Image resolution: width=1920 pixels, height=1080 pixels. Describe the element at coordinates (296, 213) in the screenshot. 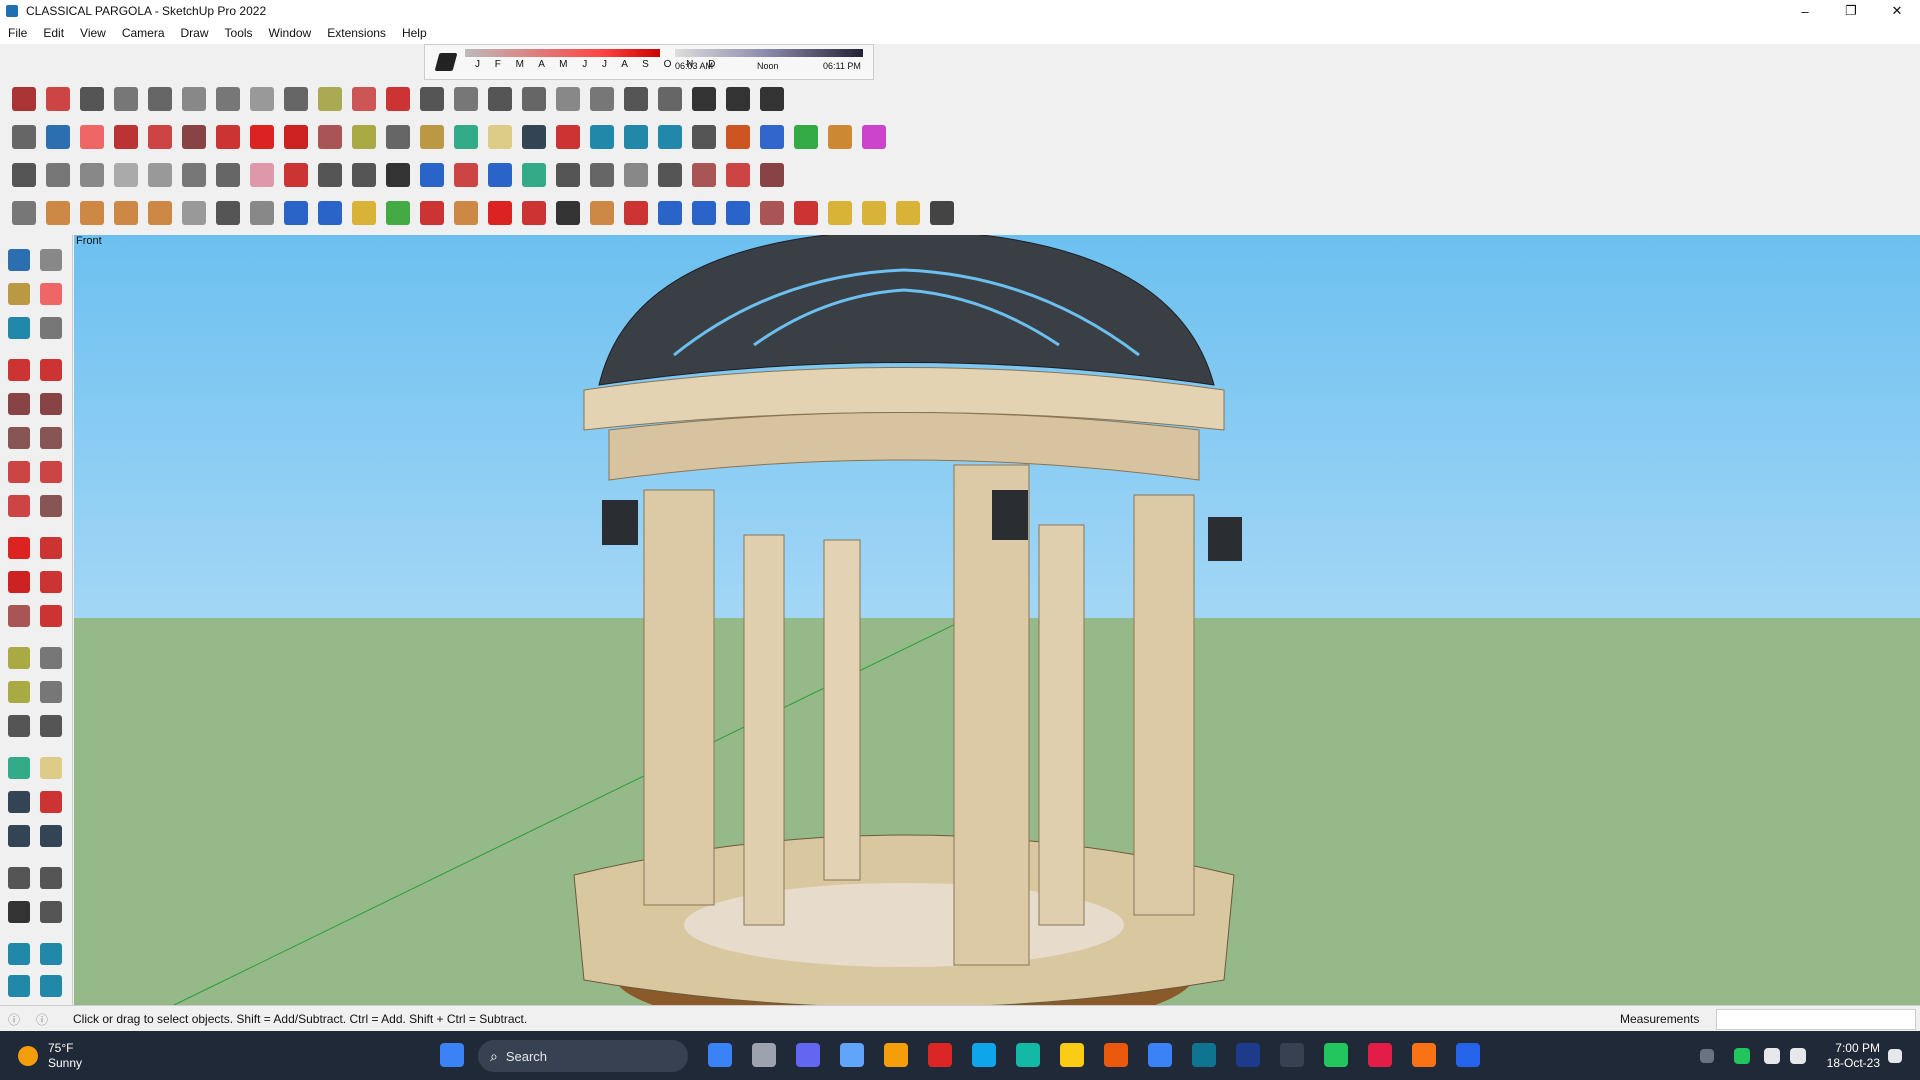

I see `fredo-scale-icon` at that location.